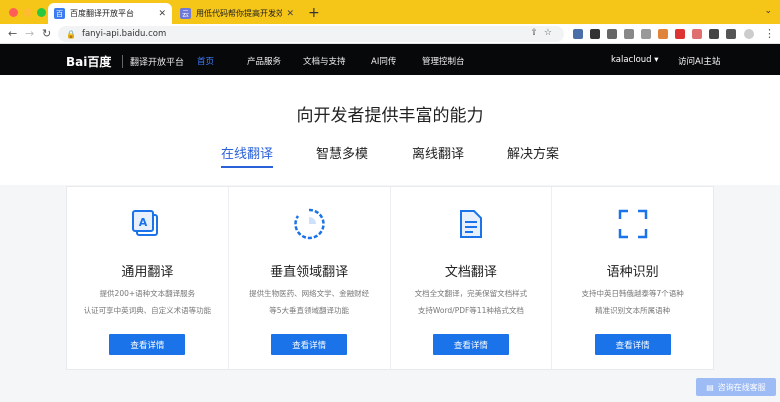 The width and height of the screenshot is (780, 402). I want to click on nav-docs: 文档与支持, so click(324, 61).